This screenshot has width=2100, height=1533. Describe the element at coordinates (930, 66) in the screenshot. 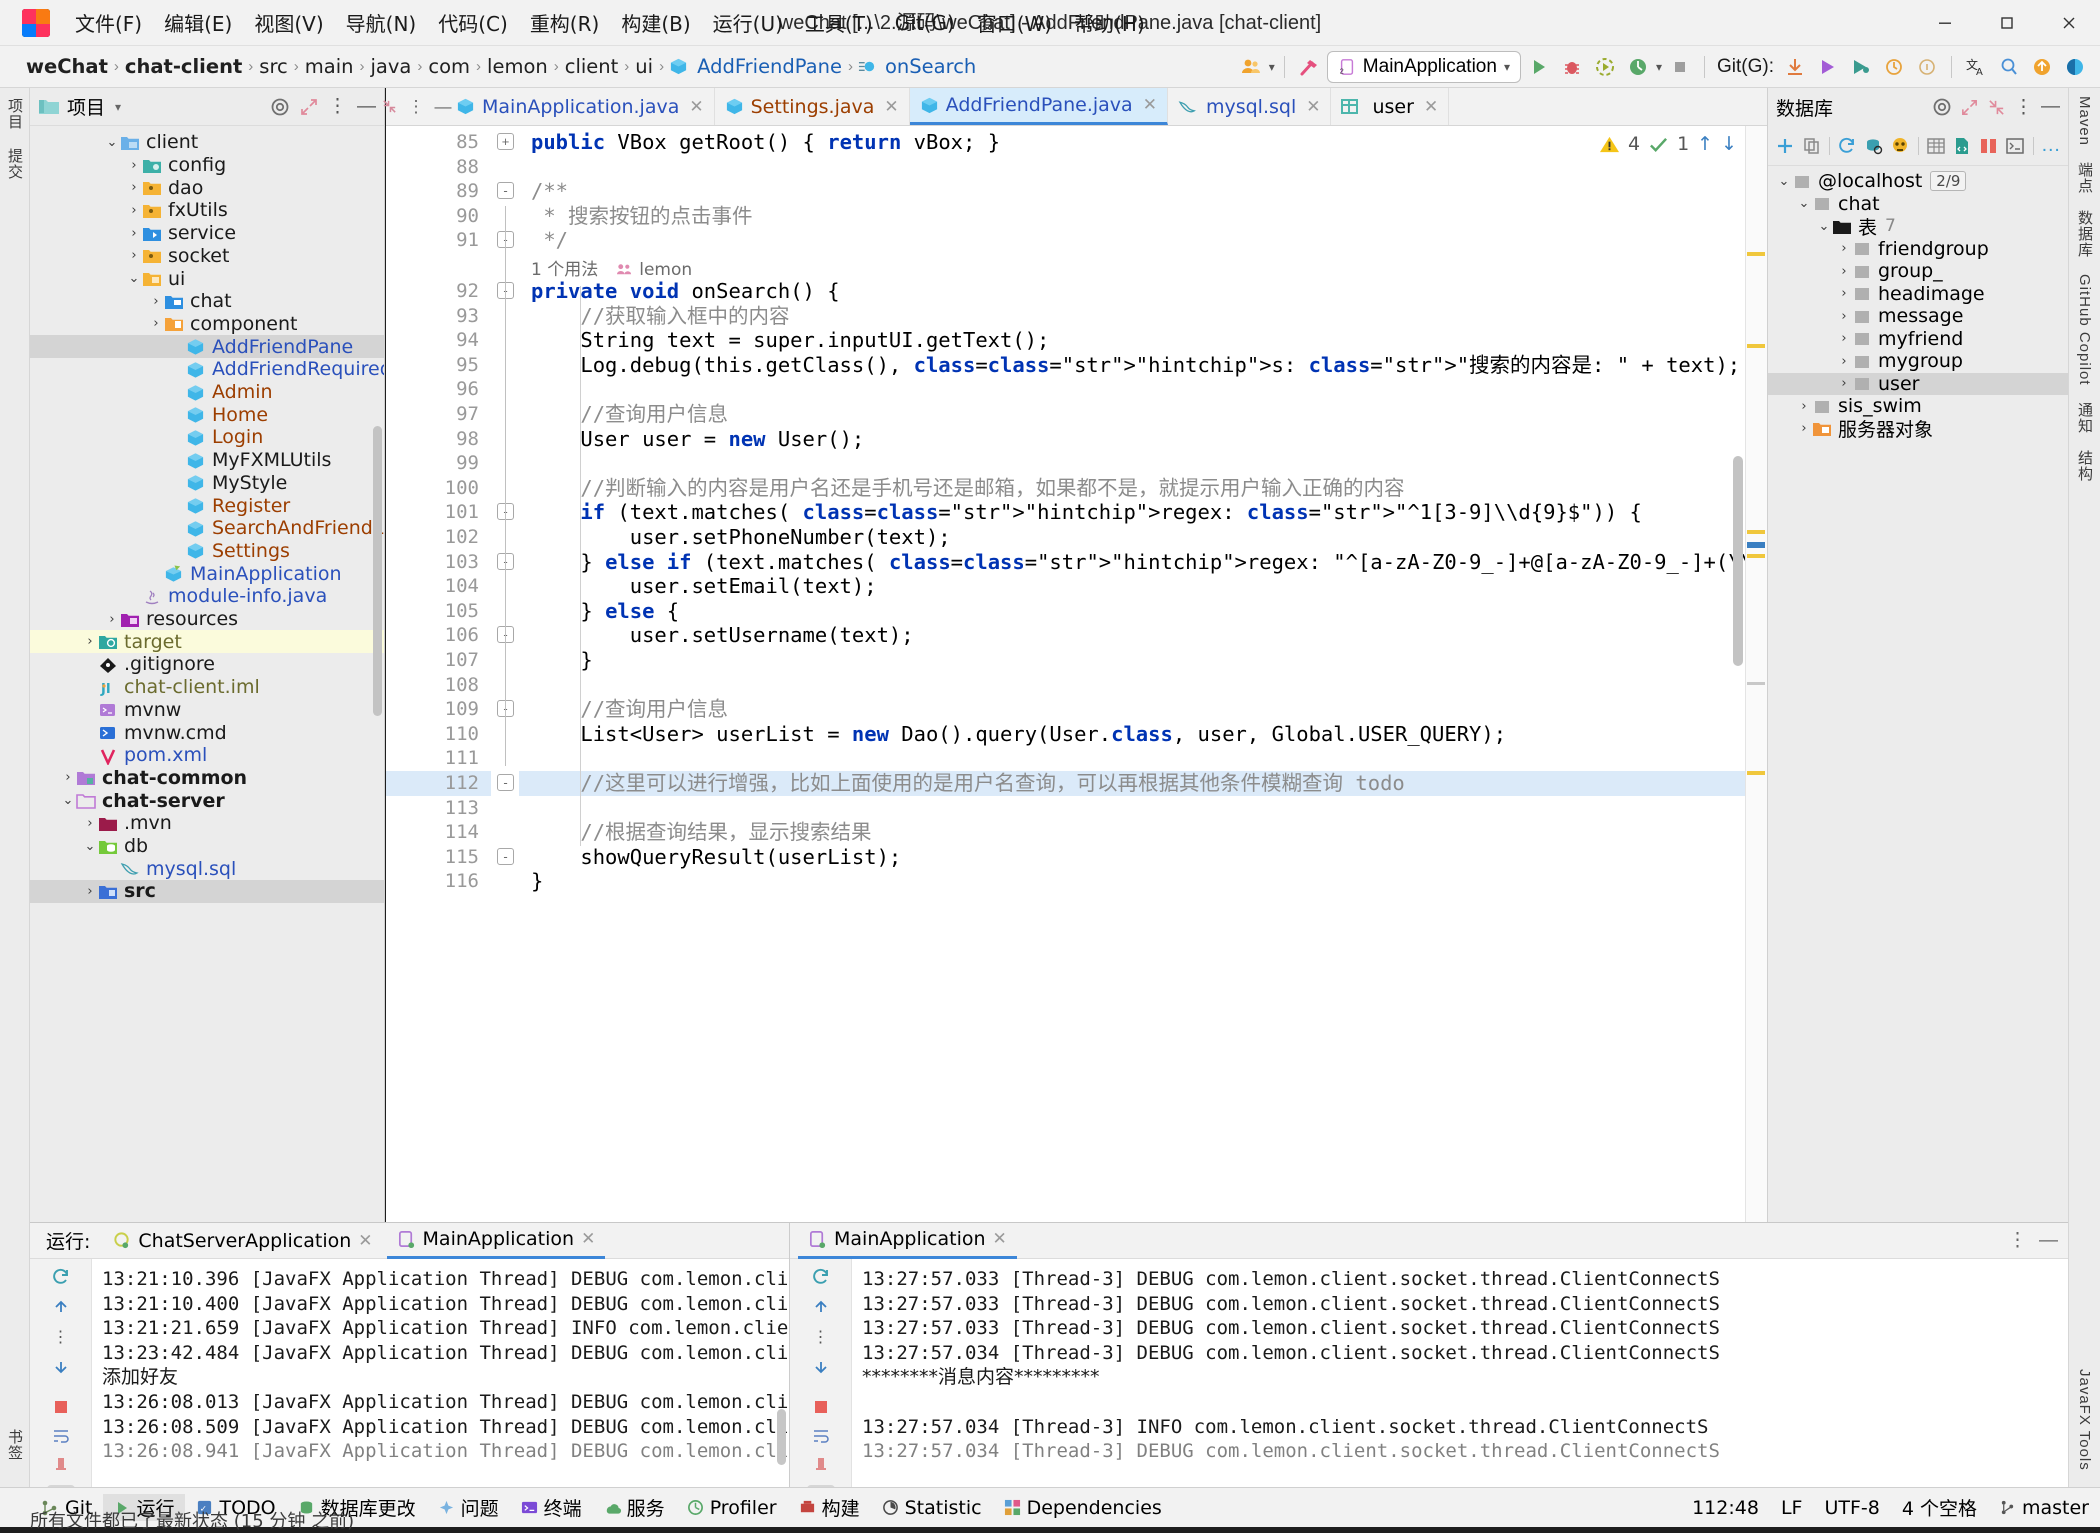

I see `breadcrumb-method: onSearch` at that location.